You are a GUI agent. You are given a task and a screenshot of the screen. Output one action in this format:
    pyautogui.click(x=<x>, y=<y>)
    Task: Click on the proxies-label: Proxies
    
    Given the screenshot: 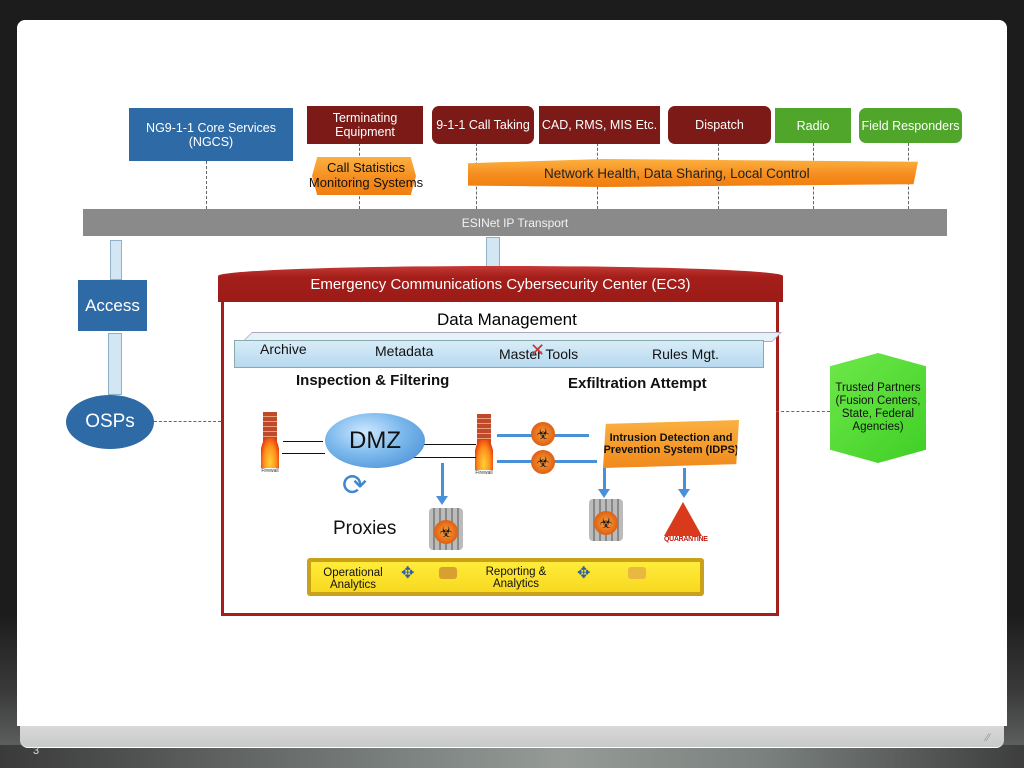 What is the action you would take?
    pyautogui.click(x=365, y=528)
    